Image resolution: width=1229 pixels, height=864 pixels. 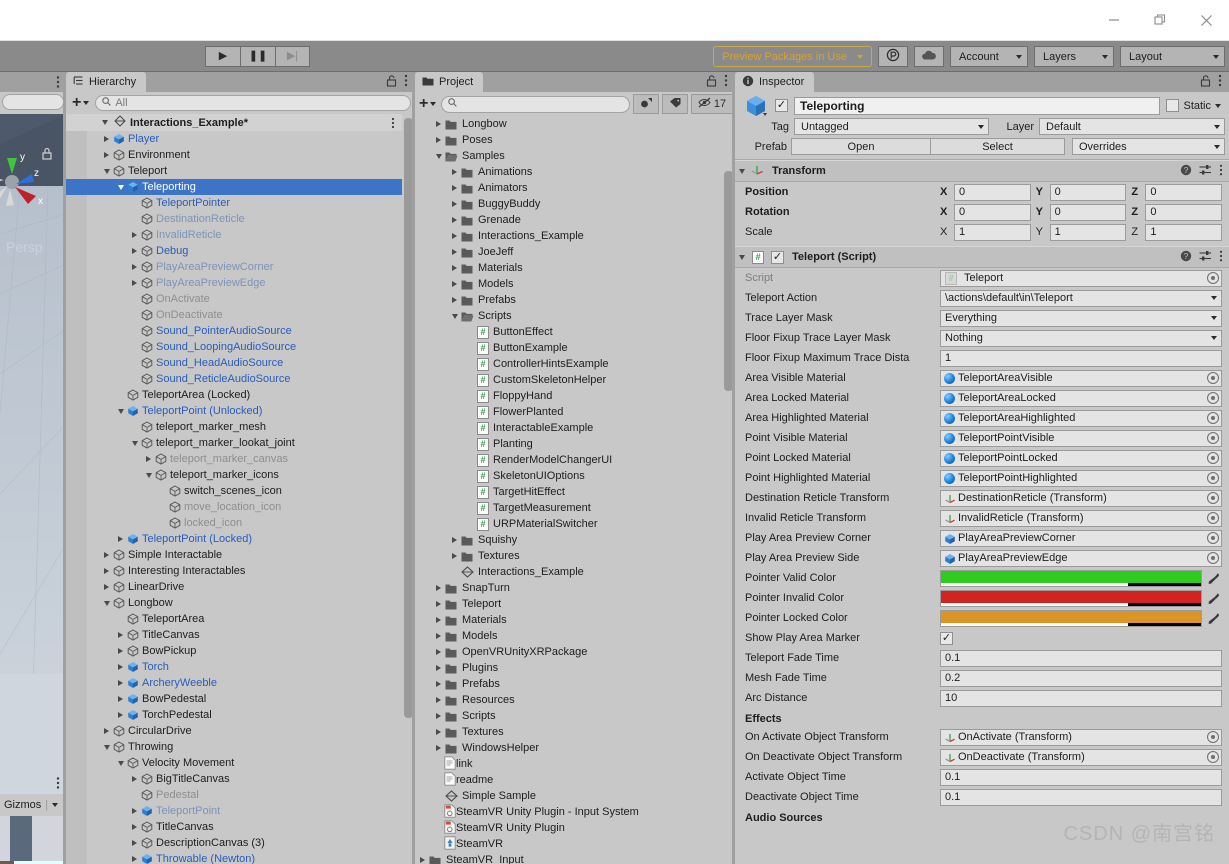 What do you see at coordinates (997, 146) in the screenshot?
I see `prefab-select-button: Select` at bounding box center [997, 146].